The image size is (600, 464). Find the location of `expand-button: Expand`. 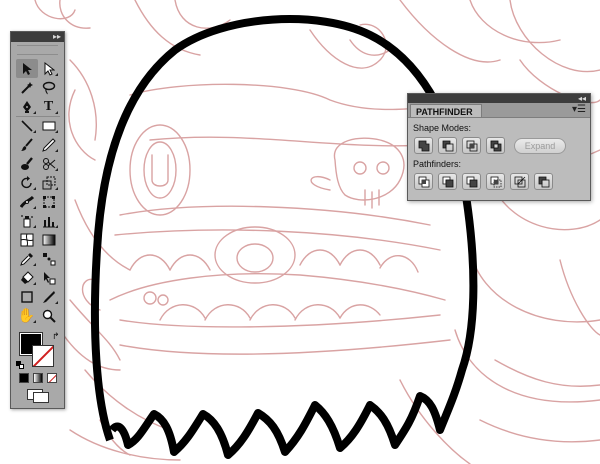

expand-button: Expand is located at coordinates (540, 145).